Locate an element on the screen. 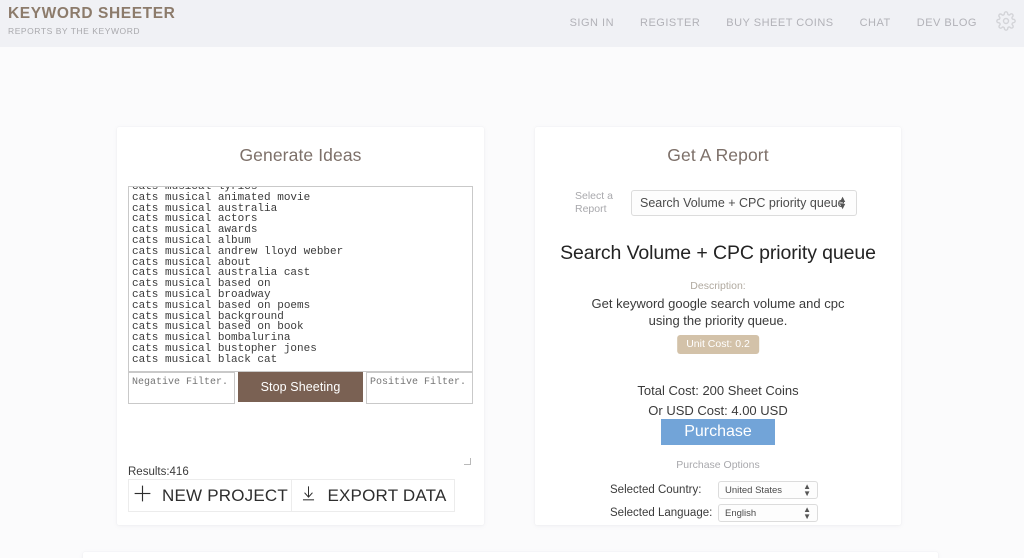 This screenshot has height=558, width=1024. nav-chat: CHAT is located at coordinates (875, 23).